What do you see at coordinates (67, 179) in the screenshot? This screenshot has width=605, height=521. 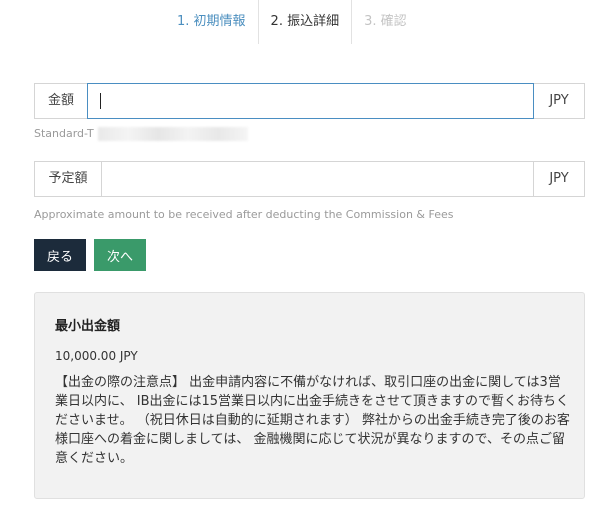 I see `expected-label: 予定額` at bounding box center [67, 179].